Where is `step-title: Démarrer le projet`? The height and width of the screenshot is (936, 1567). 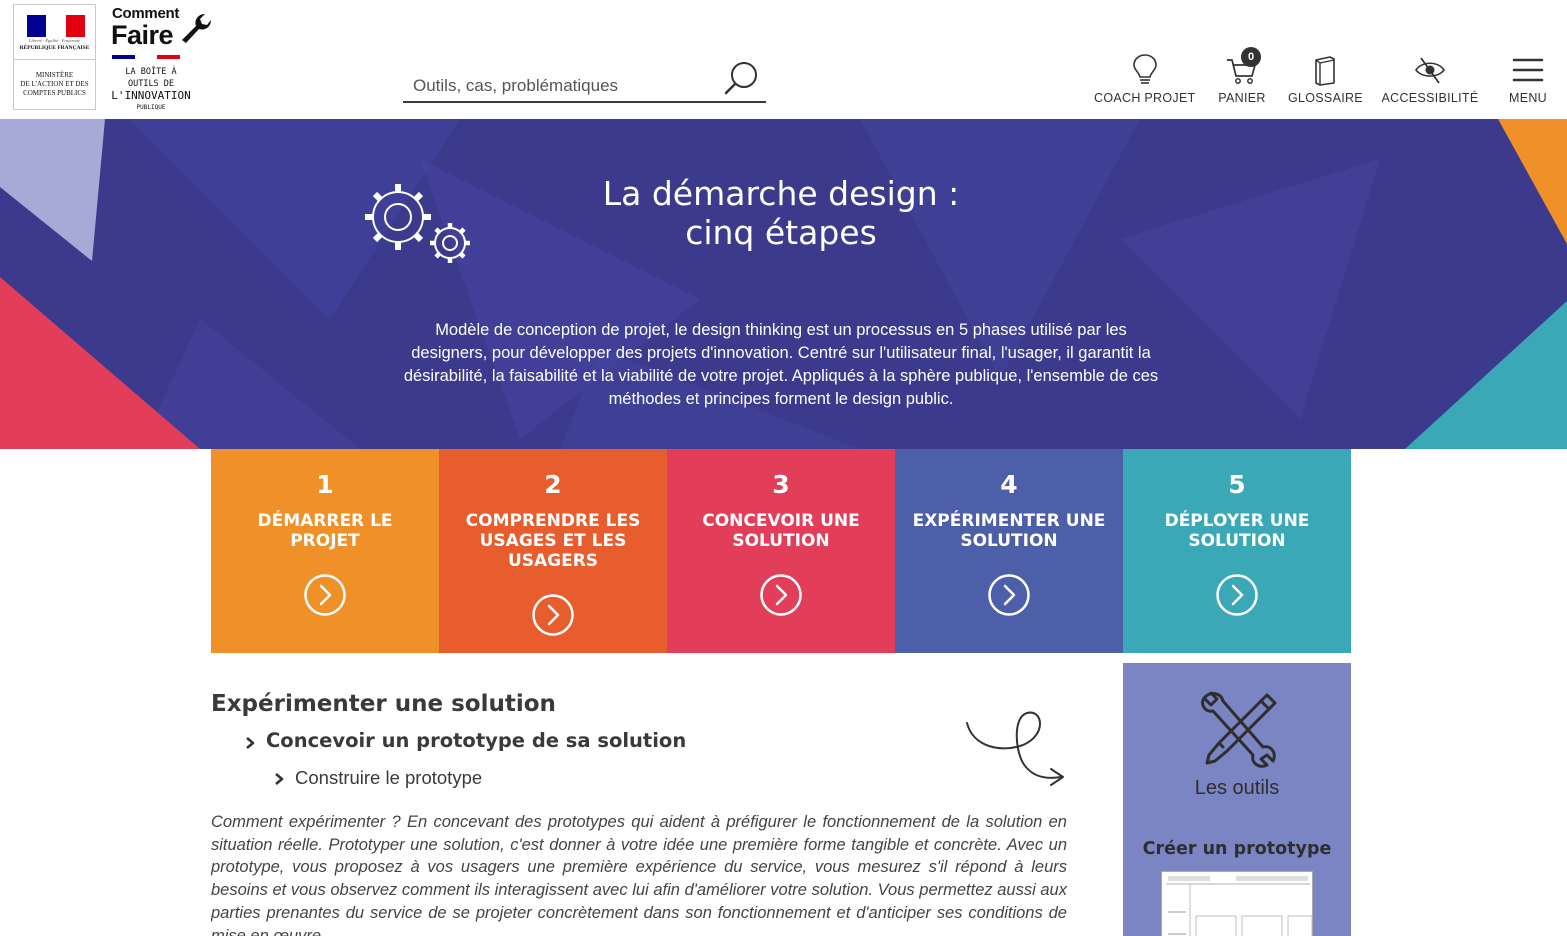
step-title: Démarrer le projet is located at coordinates (325, 531).